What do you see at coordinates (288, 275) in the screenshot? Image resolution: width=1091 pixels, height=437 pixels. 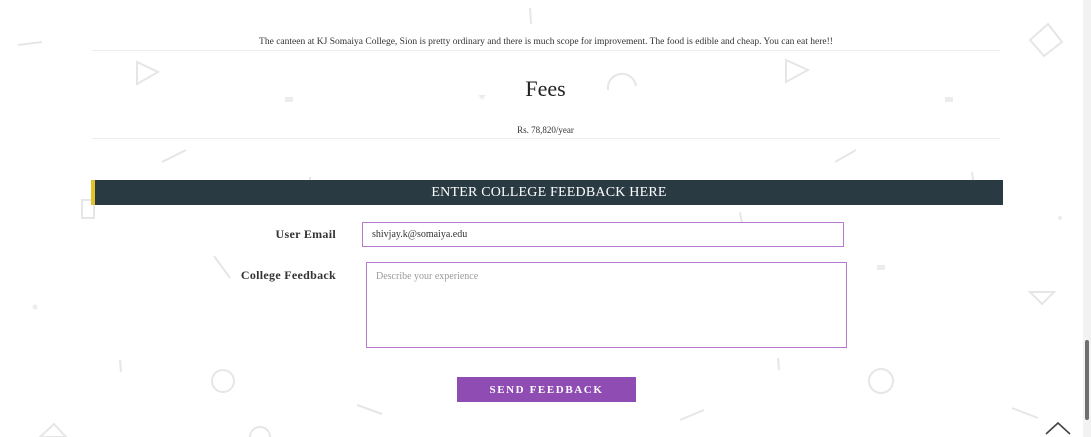 I see `college-feedback-label: College Feedback` at bounding box center [288, 275].